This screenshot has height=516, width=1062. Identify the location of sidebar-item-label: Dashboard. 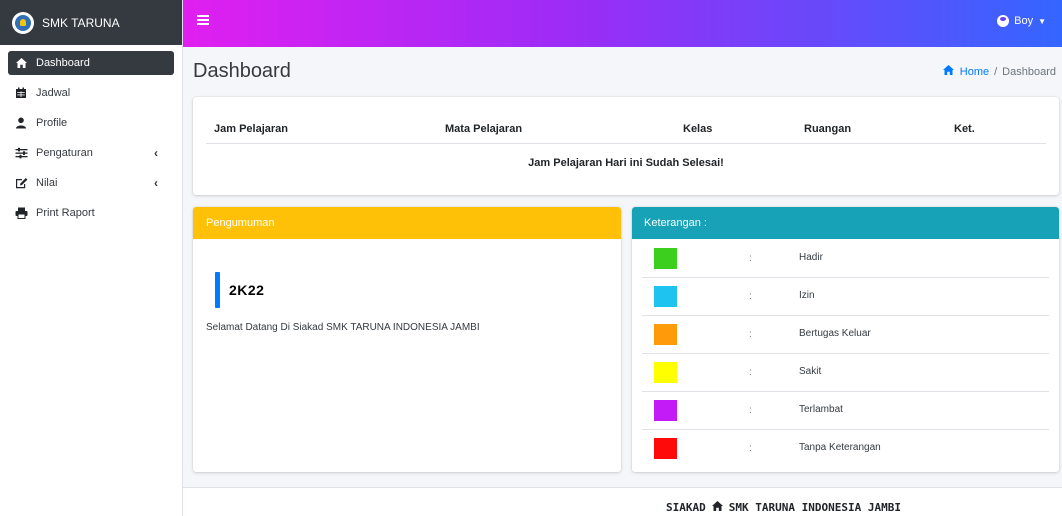
(63, 63).